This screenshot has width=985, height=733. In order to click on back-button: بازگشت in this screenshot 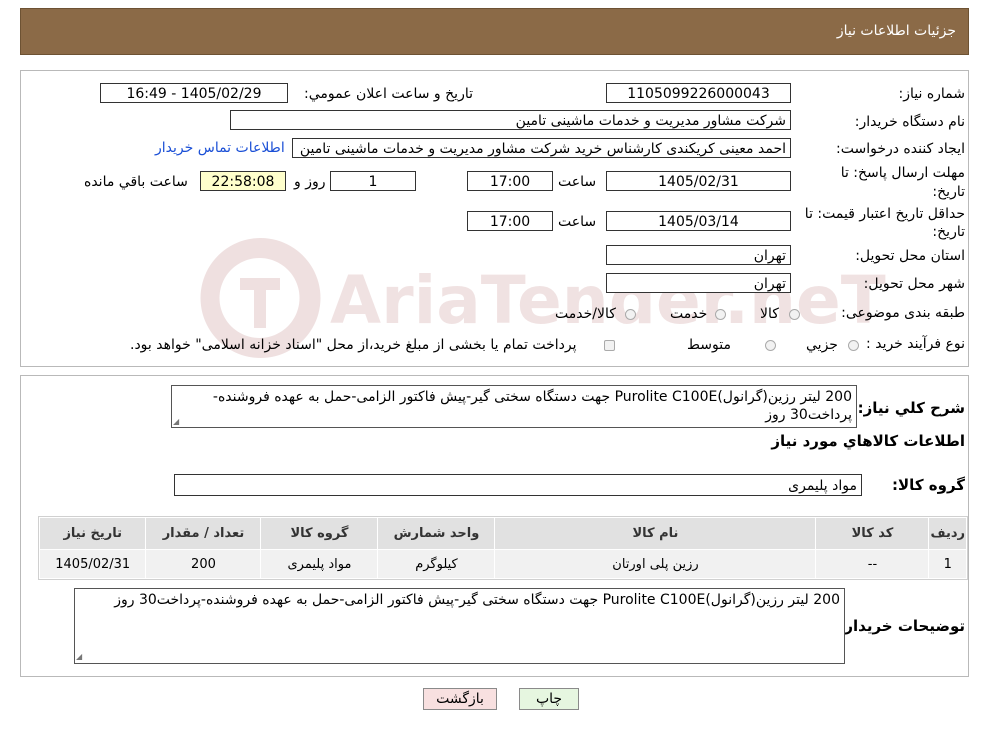, I will do `click(460, 699)`.